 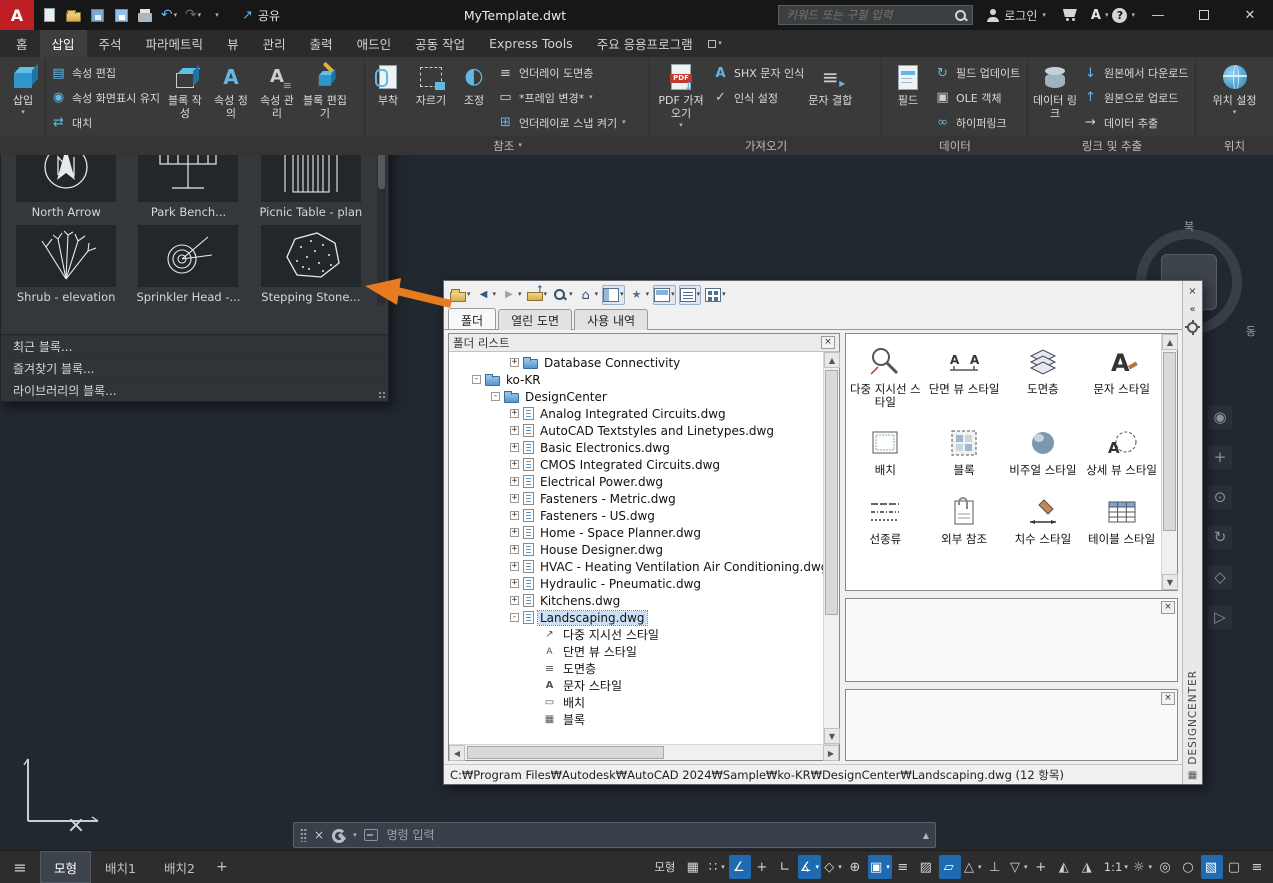 What do you see at coordinates (636, 362) in the screenshot?
I see `tree-item: + Database Connectivity` at bounding box center [636, 362].